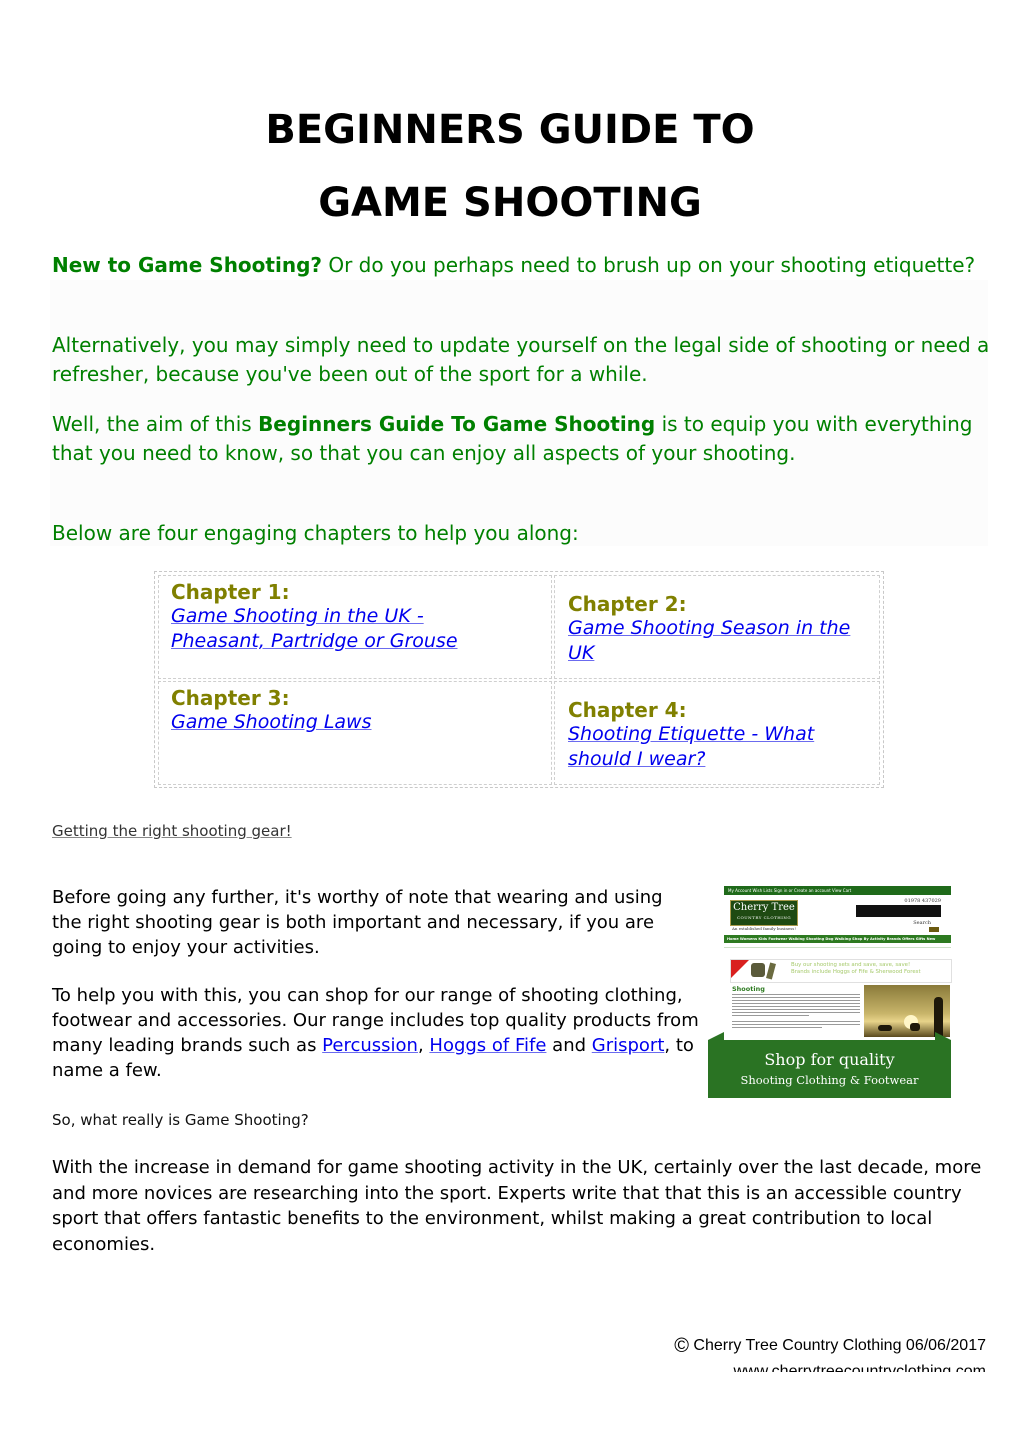 The height and width of the screenshot is (1443, 1020). I want to click on banner-tagline: An established family business!, so click(764, 928).